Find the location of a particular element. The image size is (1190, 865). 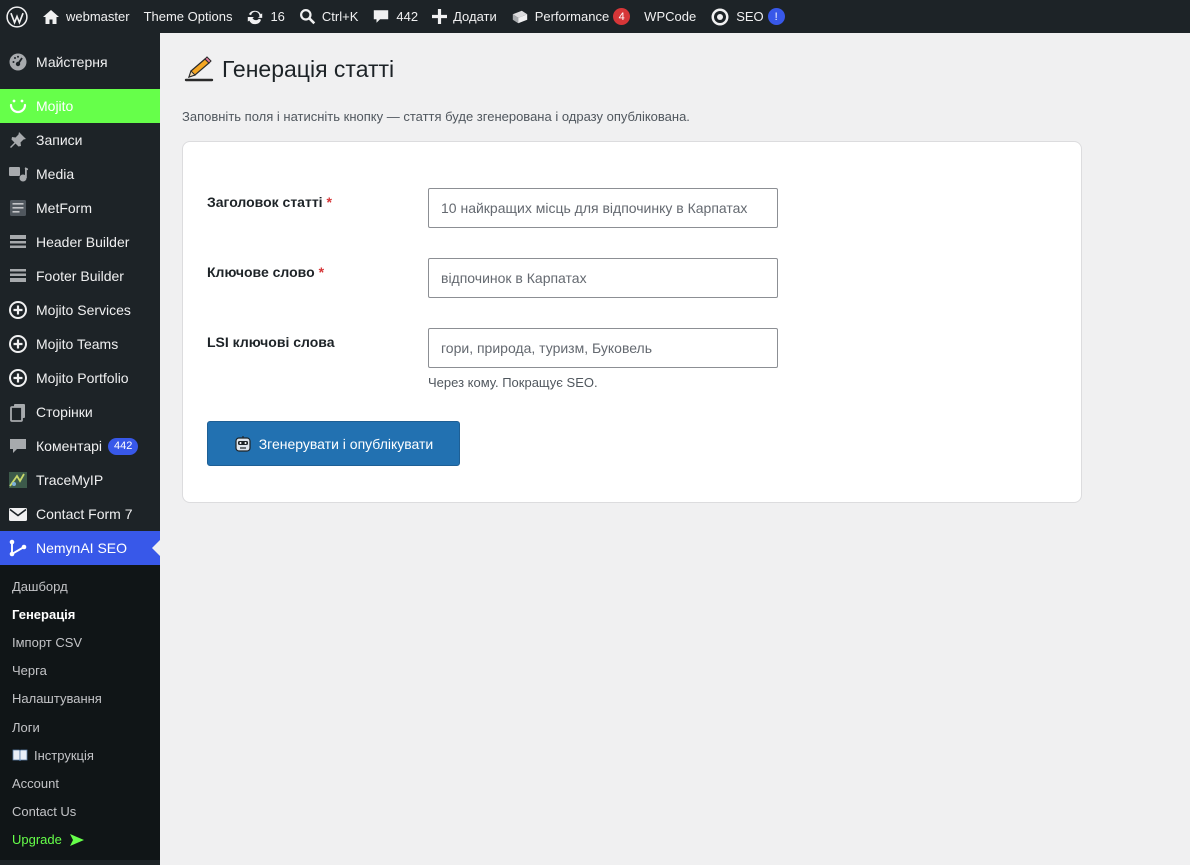

mail-icon is located at coordinates (18, 514).